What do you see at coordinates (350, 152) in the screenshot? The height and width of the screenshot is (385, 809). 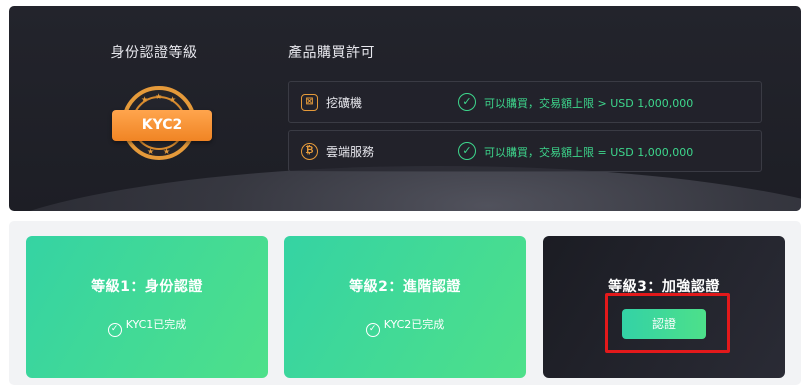 I see `permission-product-name: 雲端服務` at bounding box center [350, 152].